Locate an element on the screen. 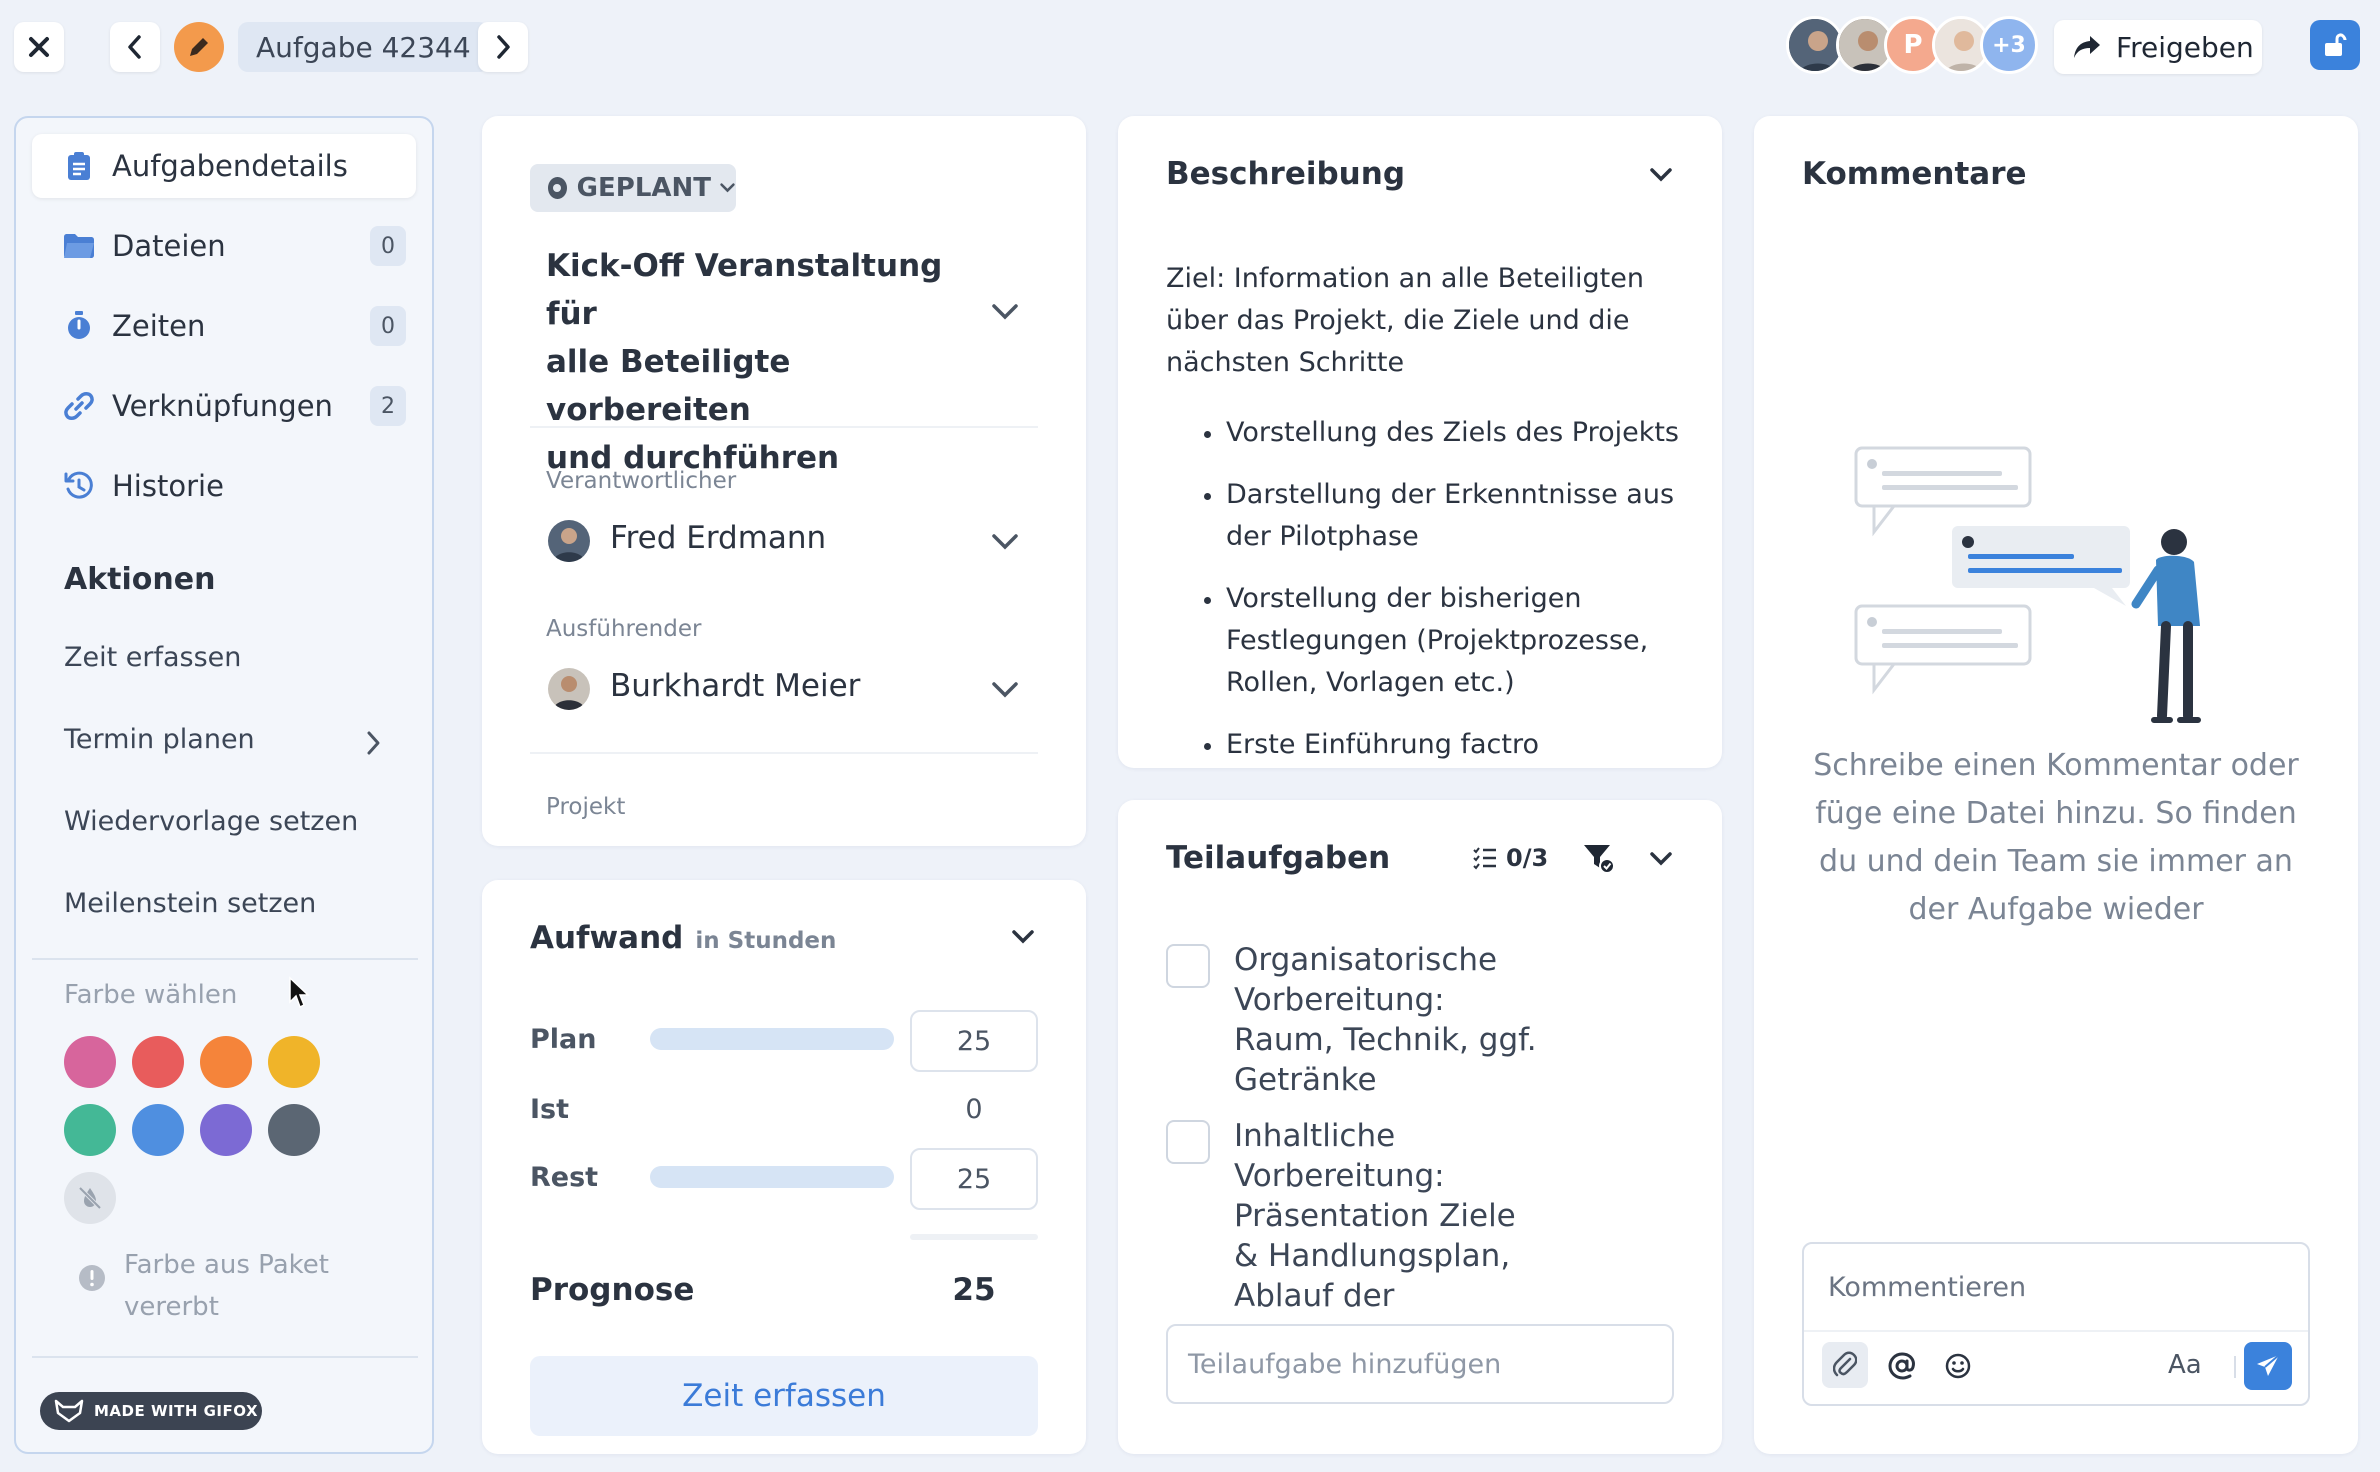 The image size is (2380, 1472). more-avatars-count: +3 is located at coordinates (2009, 45).